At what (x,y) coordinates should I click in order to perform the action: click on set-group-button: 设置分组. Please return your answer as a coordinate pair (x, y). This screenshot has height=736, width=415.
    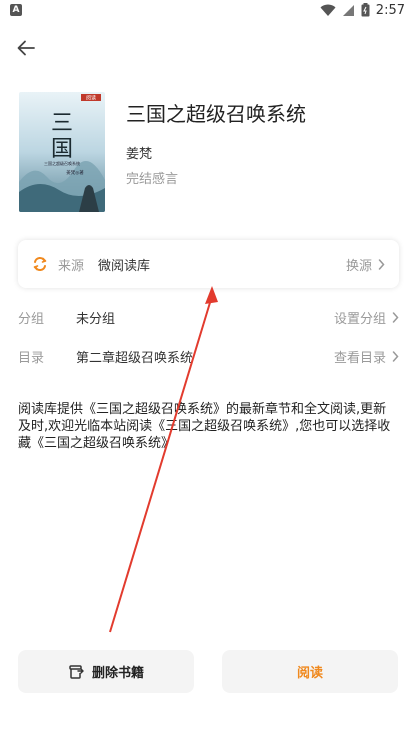
    Looking at the image, I should click on (366, 317).